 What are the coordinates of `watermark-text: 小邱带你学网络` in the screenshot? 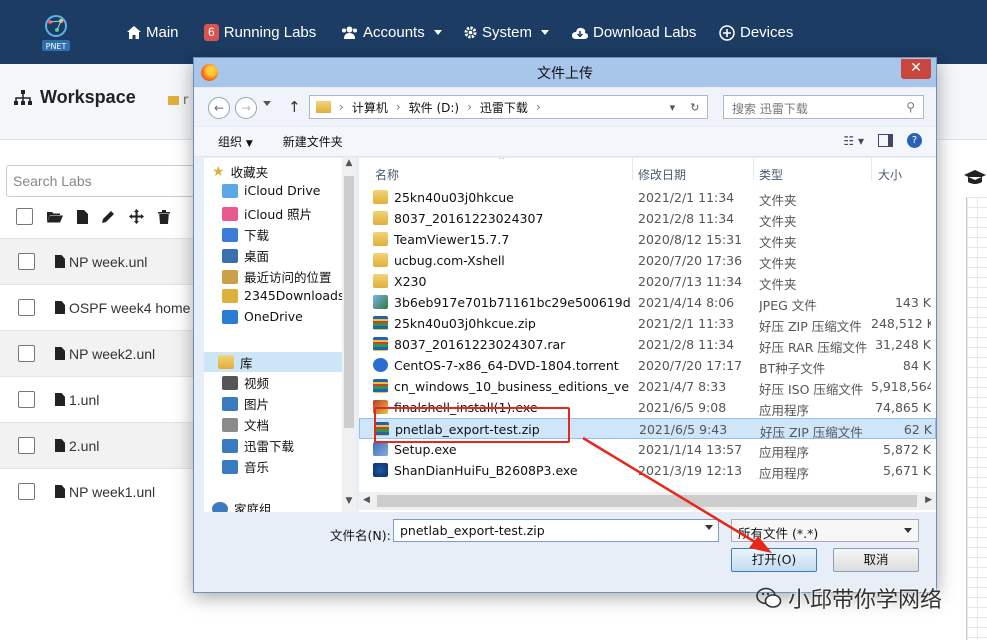 It's located at (865, 600).